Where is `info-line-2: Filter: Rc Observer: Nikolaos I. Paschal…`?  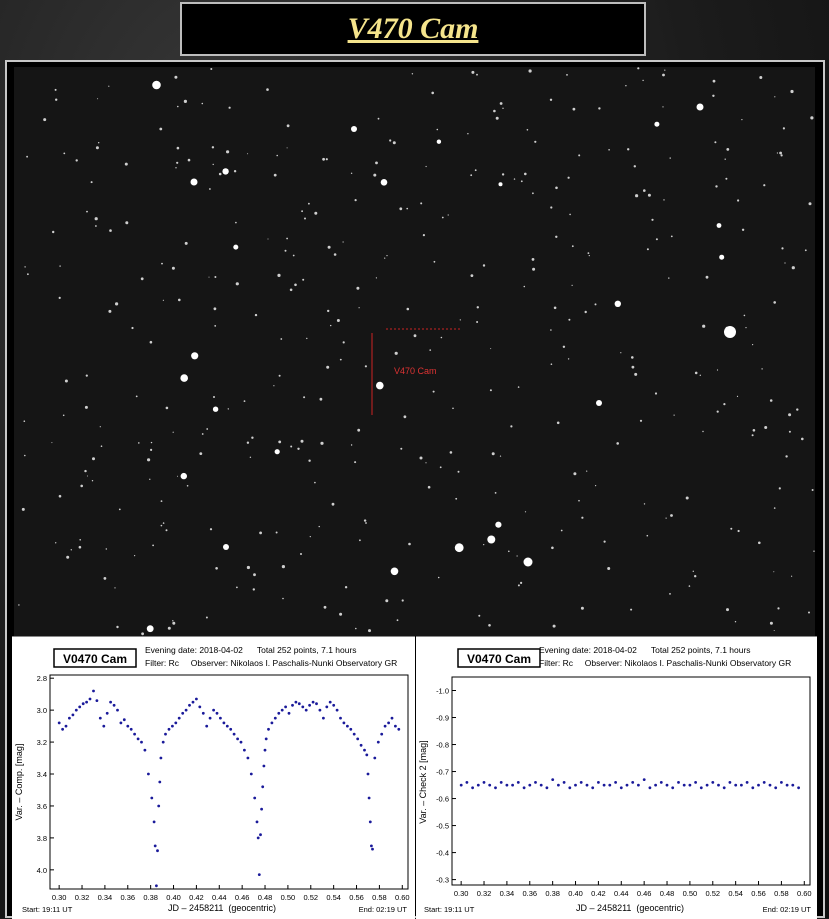
info-line-2: Filter: Rc Observer: Nikolaos I. Paschal… is located at coordinates (271, 663).